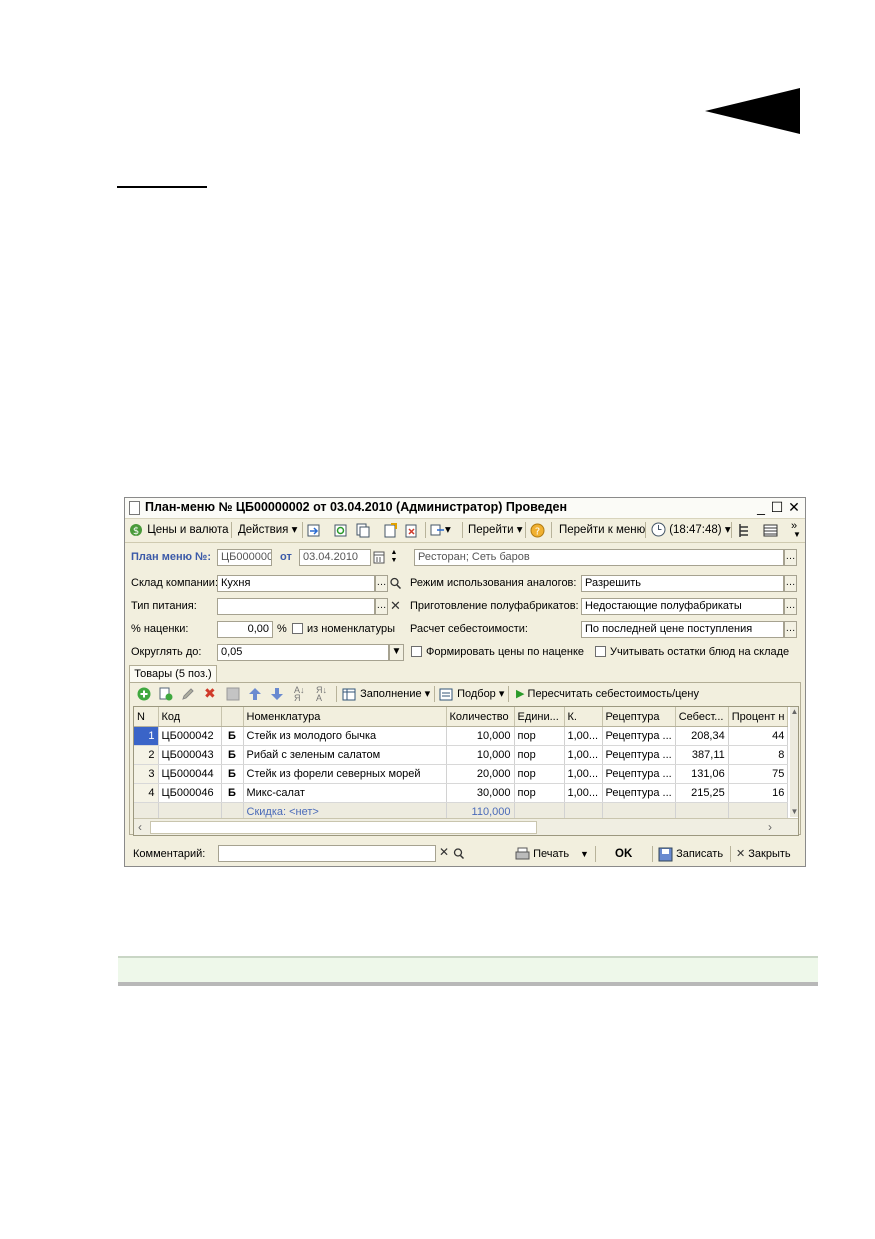 The height and width of the screenshot is (1239, 875). I want to click on account-rest-checkbox, so click(600, 651).